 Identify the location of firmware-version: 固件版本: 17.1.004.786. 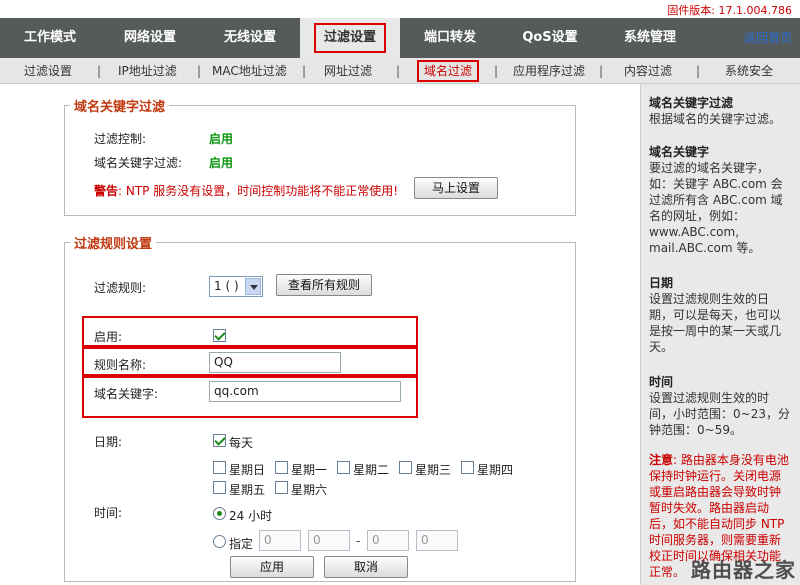
(729, 10).